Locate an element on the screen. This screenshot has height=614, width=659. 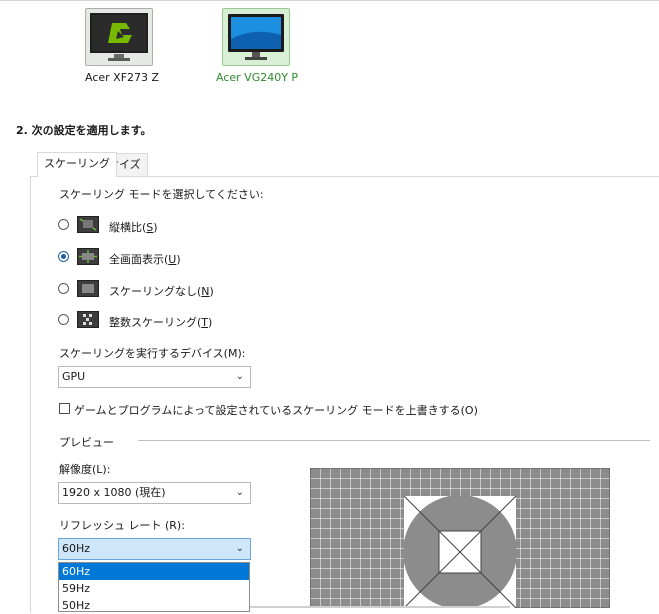
desktop-monitor-icon is located at coordinates (256, 37).